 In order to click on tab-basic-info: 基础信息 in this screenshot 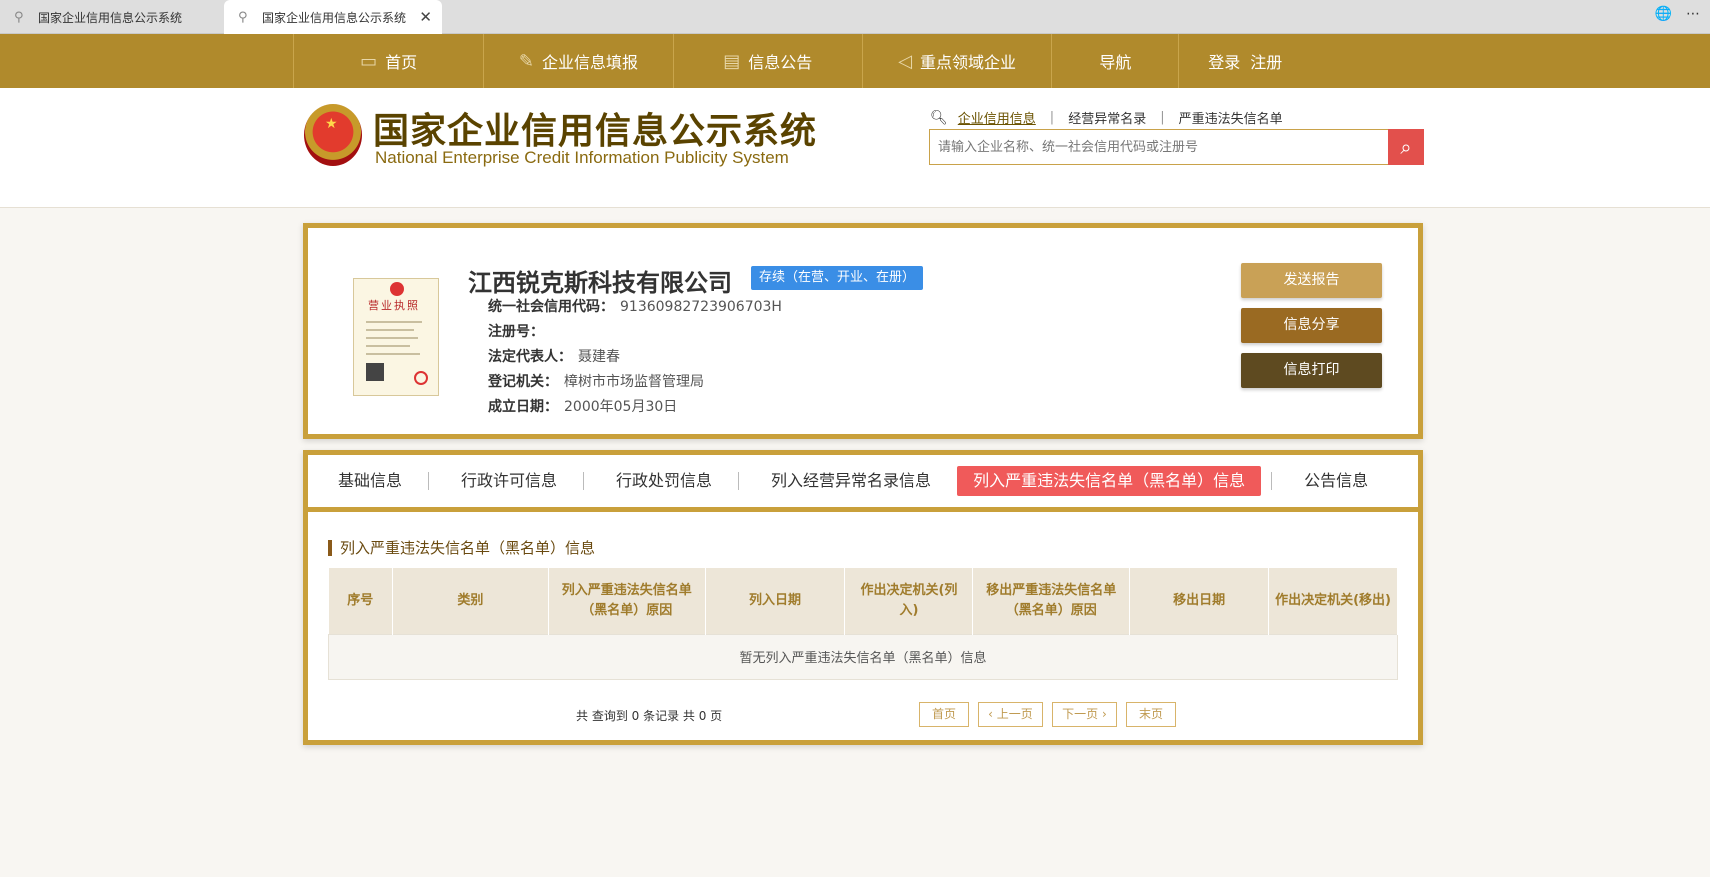, I will do `click(370, 481)`.